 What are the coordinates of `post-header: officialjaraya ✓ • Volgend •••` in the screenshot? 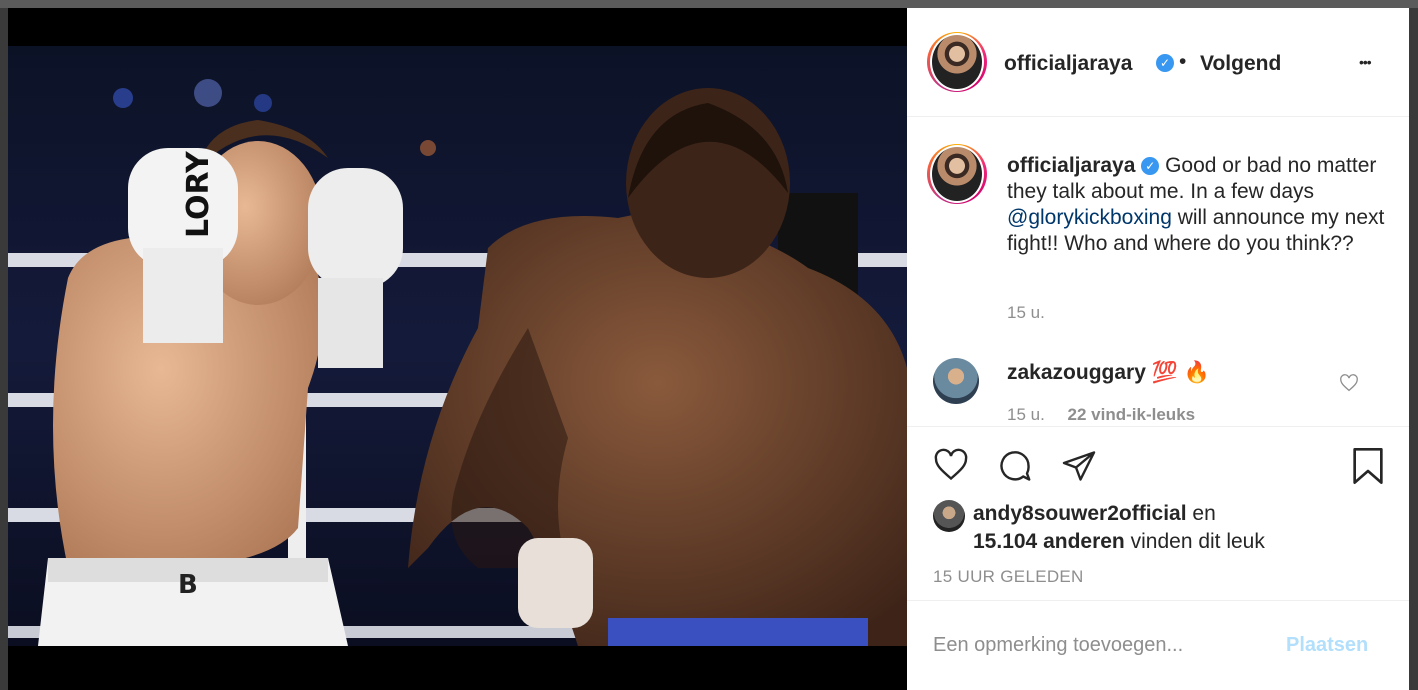 It's located at (1158, 62).